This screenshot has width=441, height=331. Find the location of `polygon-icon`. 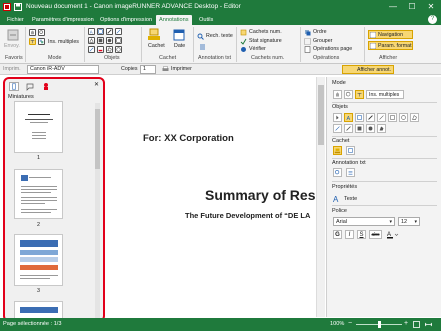

polygon-icon is located at coordinates (109, 49).